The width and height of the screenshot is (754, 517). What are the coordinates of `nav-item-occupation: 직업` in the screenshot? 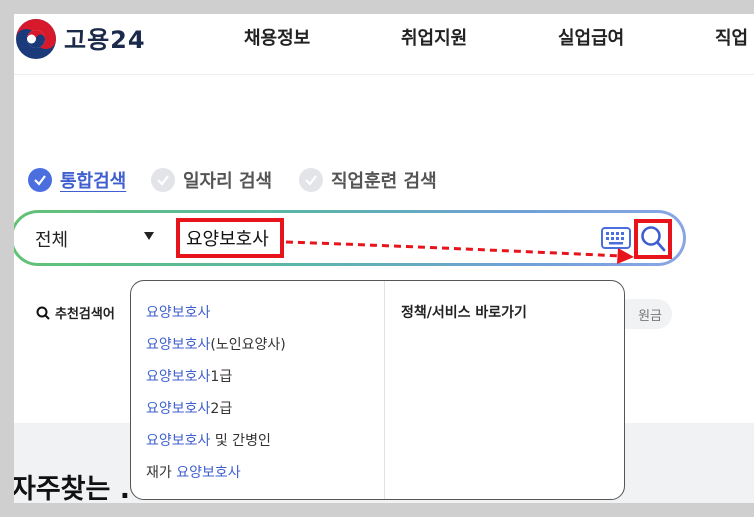 It's located at (731, 37).